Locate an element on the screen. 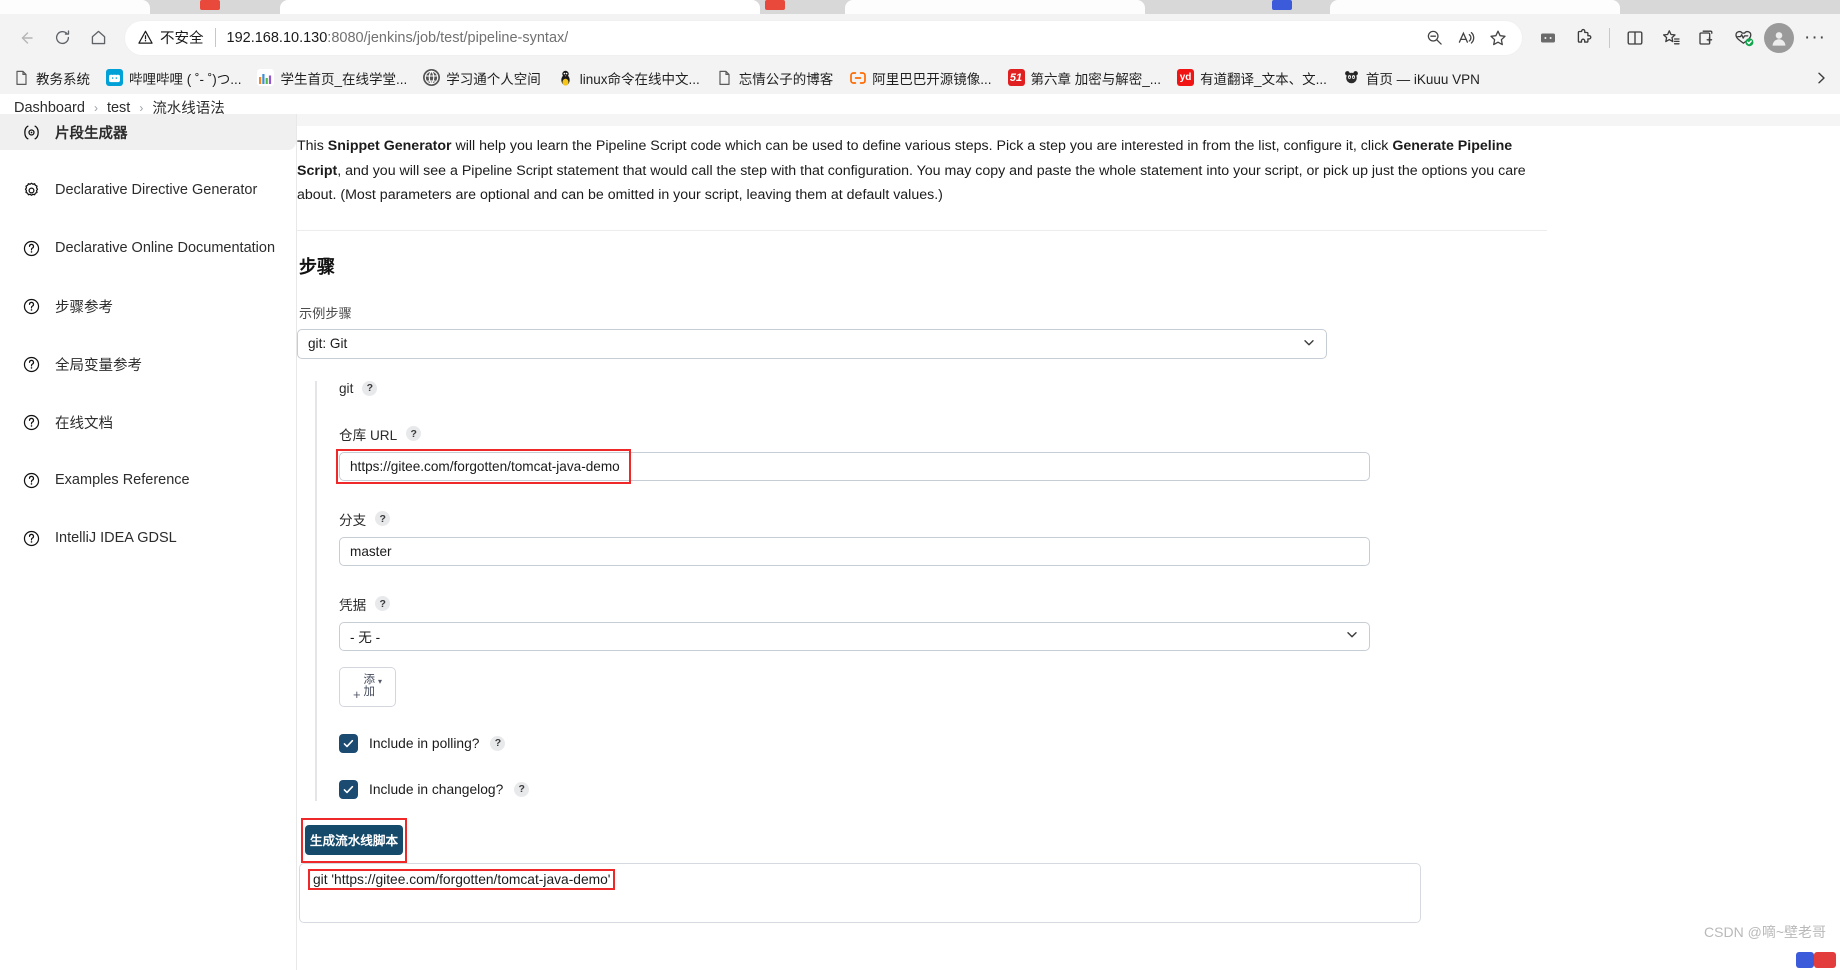 This screenshot has height=970, width=1840. include-in-changelog-label: Include in changelog? is located at coordinates (436, 789).